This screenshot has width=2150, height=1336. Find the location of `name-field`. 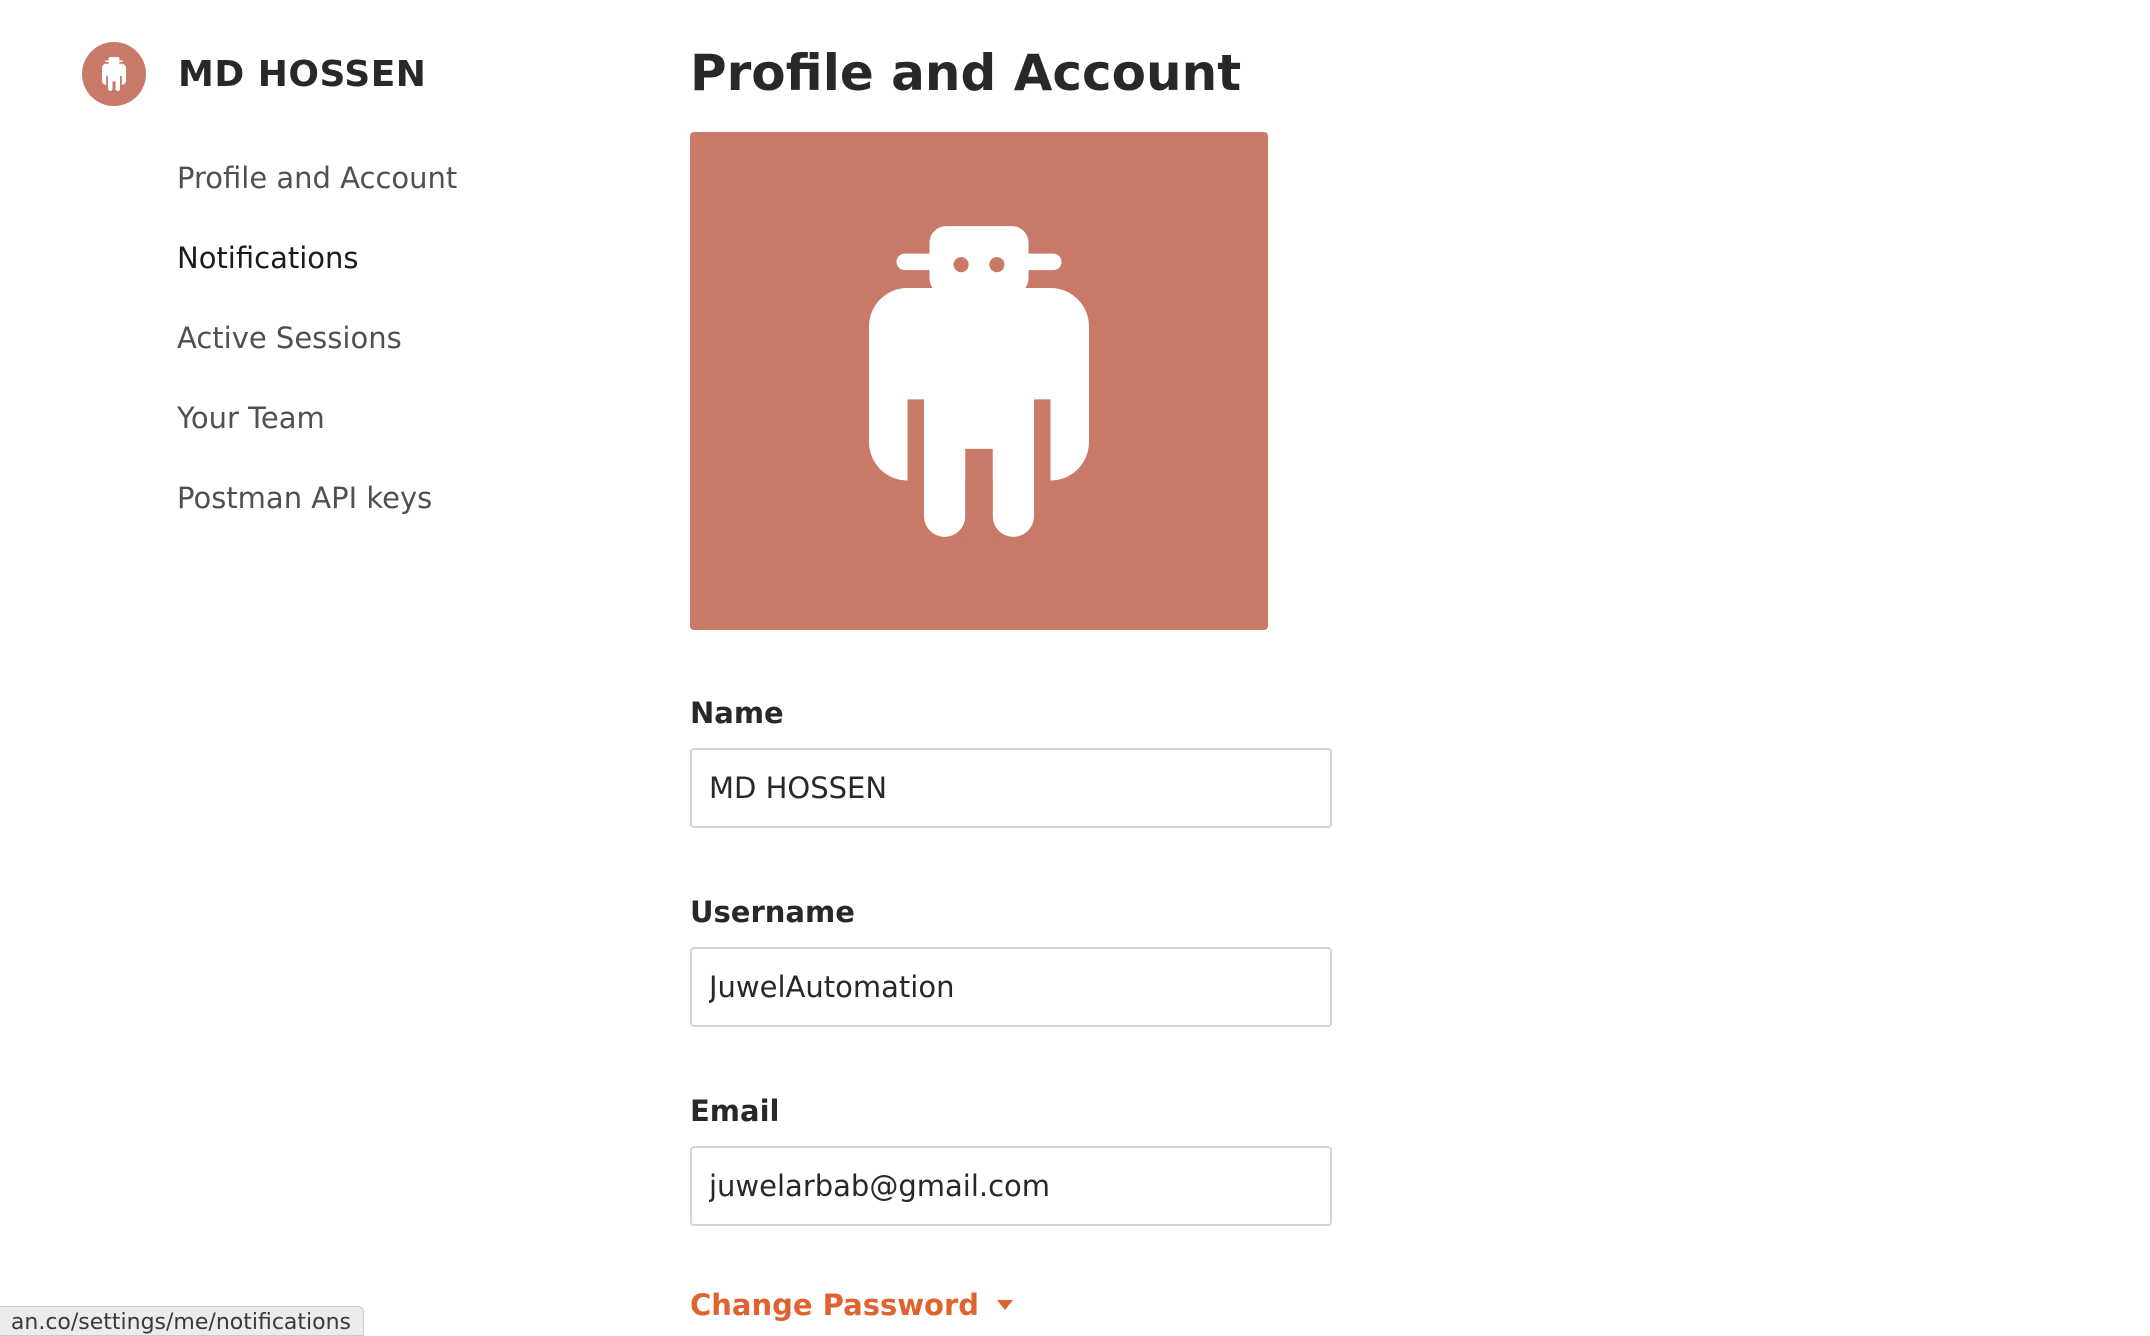

name-field is located at coordinates (1011, 788).